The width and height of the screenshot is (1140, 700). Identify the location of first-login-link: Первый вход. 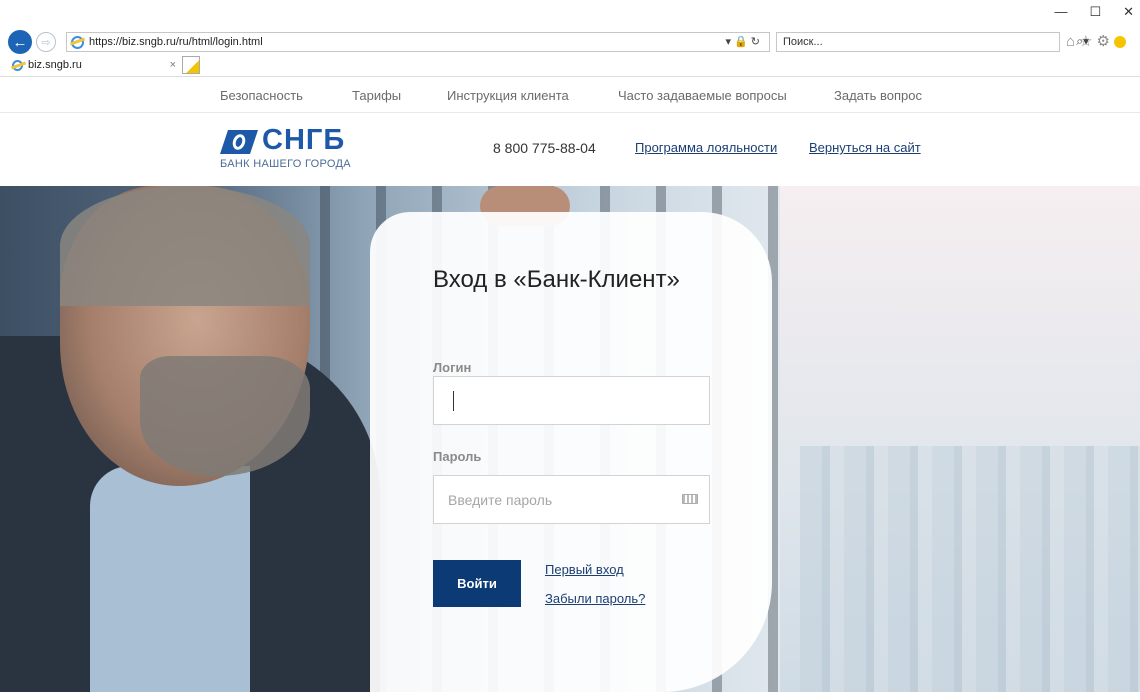
(584, 569).